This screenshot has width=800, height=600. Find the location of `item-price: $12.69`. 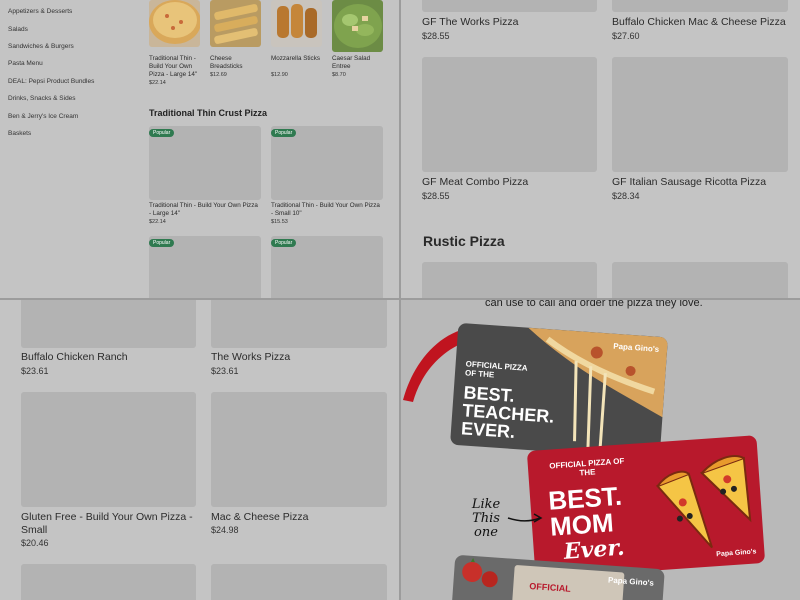

item-price: $12.69 is located at coordinates (218, 75).